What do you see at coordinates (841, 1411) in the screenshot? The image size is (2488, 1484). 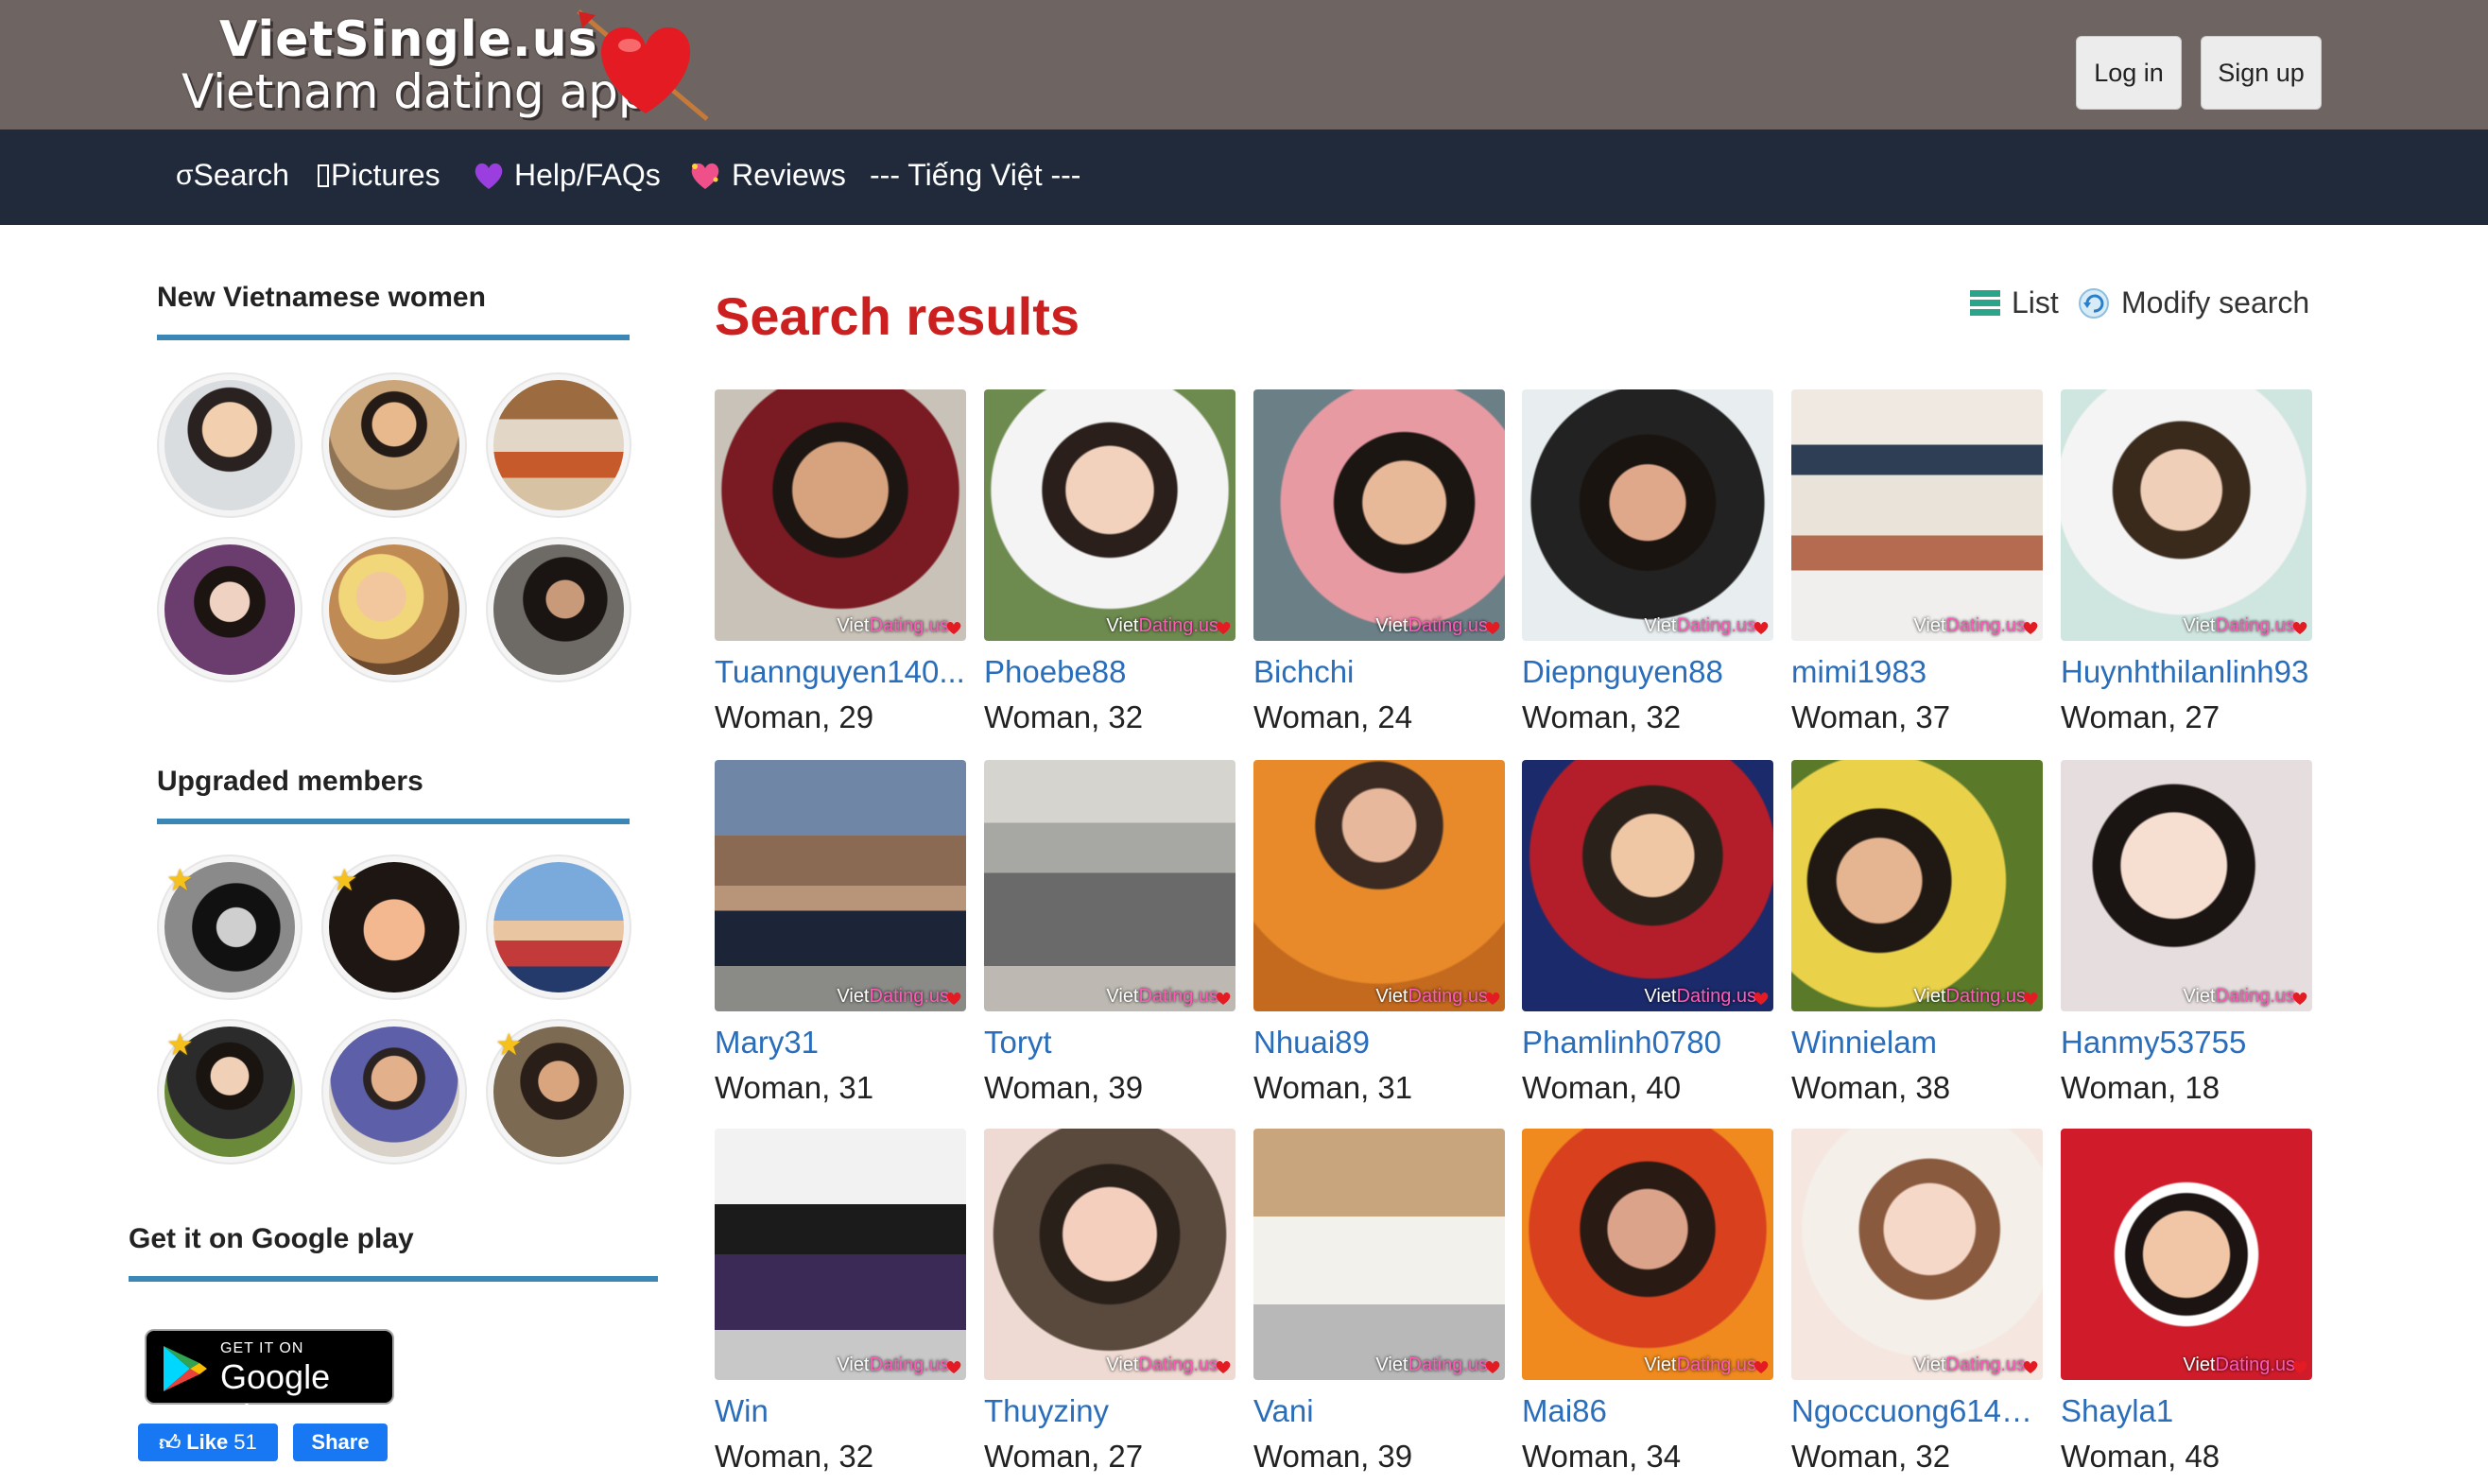 I see `profile-name-link: Win` at bounding box center [841, 1411].